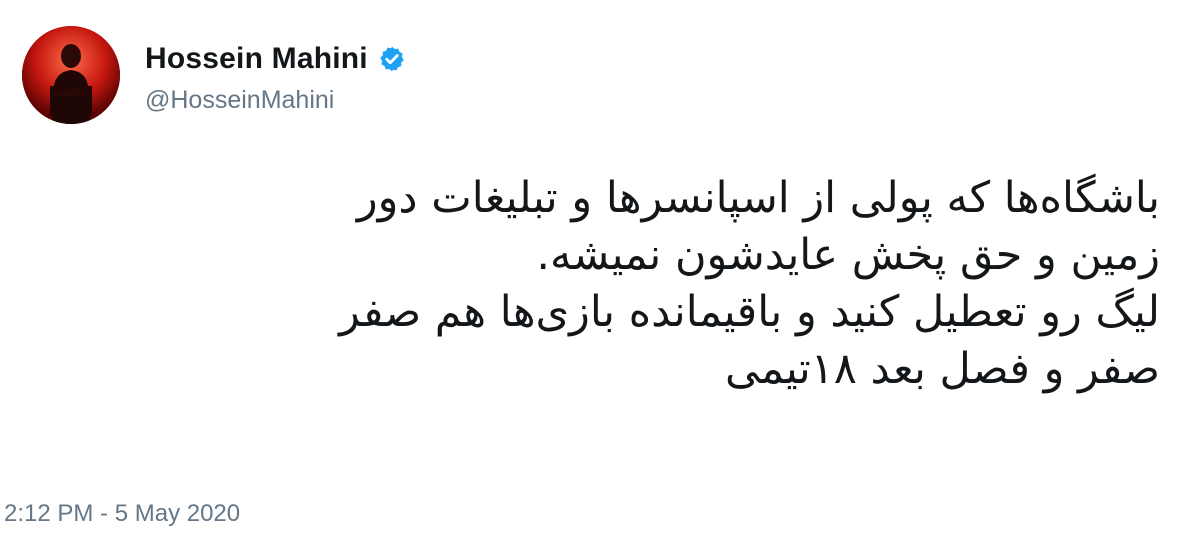 The width and height of the screenshot is (1200, 554). I want to click on avatar: MAHINI, so click(71, 75).